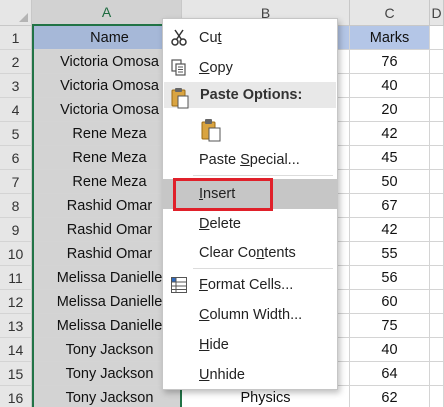  Describe the element at coordinates (16, 182) in the screenshot. I see `row-number: 7` at that location.